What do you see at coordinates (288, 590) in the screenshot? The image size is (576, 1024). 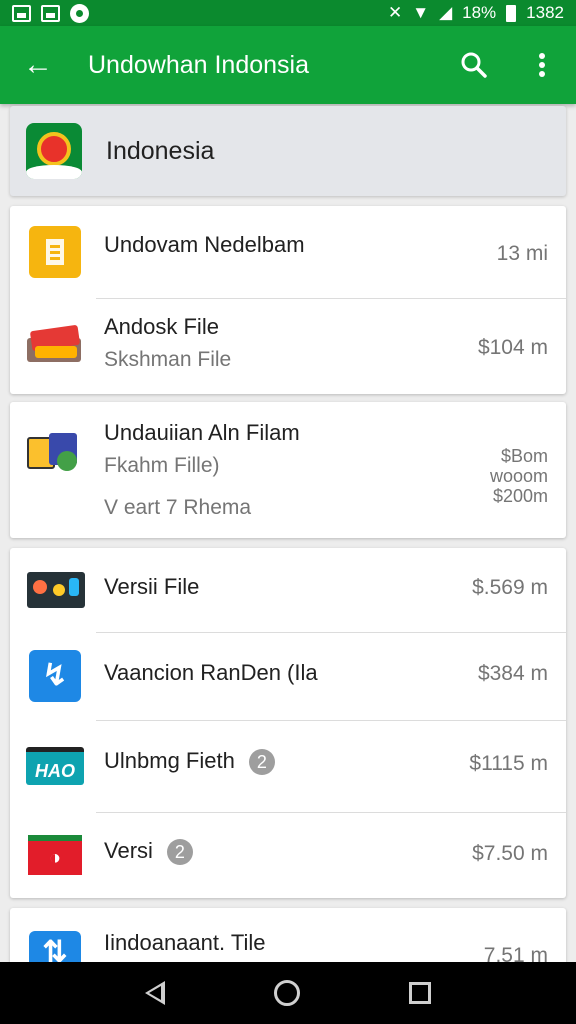 I see `list-item: Versii File $.569 m` at bounding box center [288, 590].